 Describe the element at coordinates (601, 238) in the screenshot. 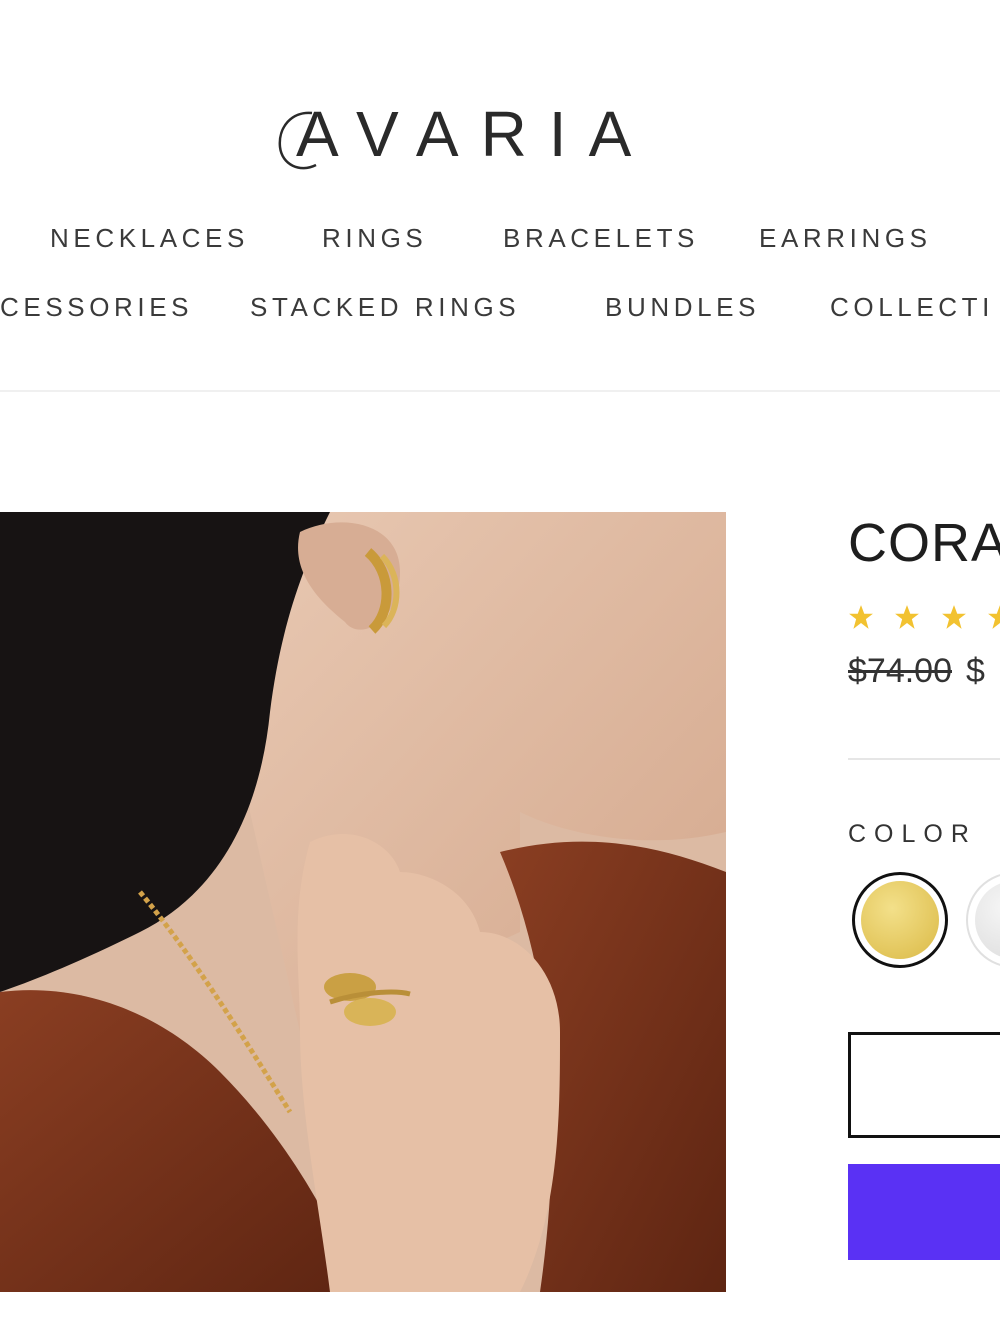

I see `nav-bracelets: BRACELETS` at that location.